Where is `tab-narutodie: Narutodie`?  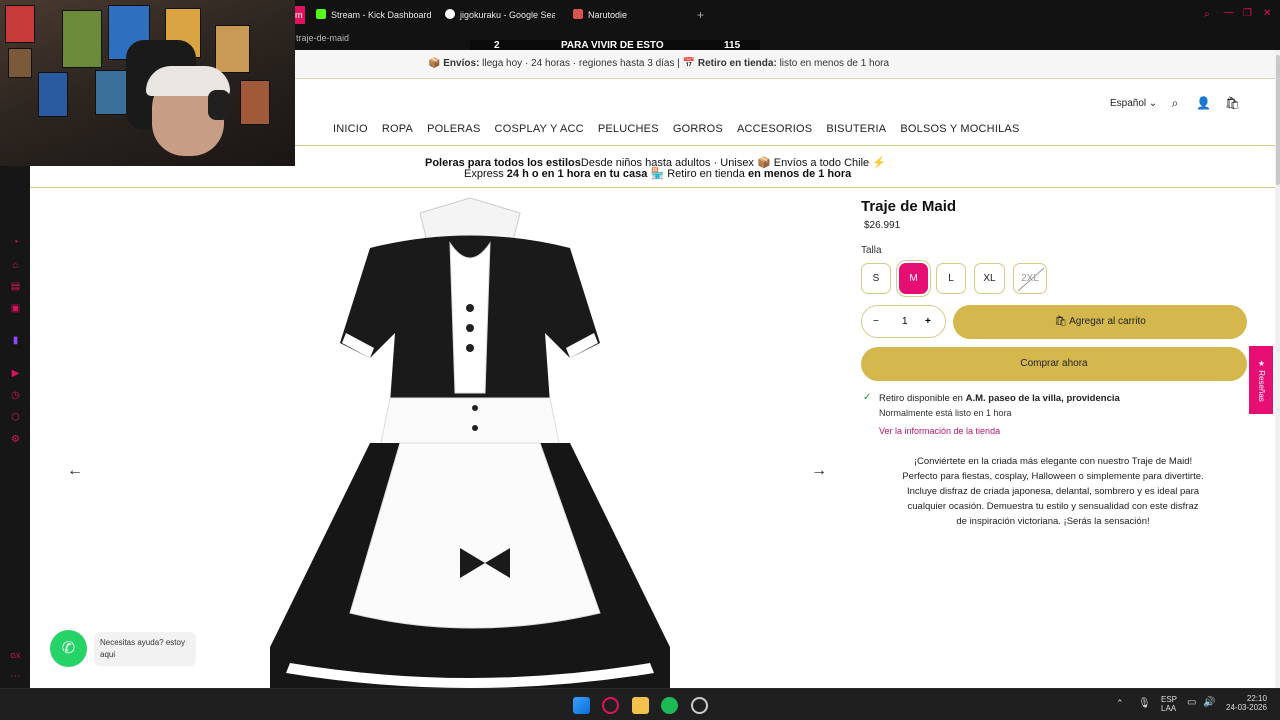 tab-narutodie: Narutodie is located at coordinates (628, 15).